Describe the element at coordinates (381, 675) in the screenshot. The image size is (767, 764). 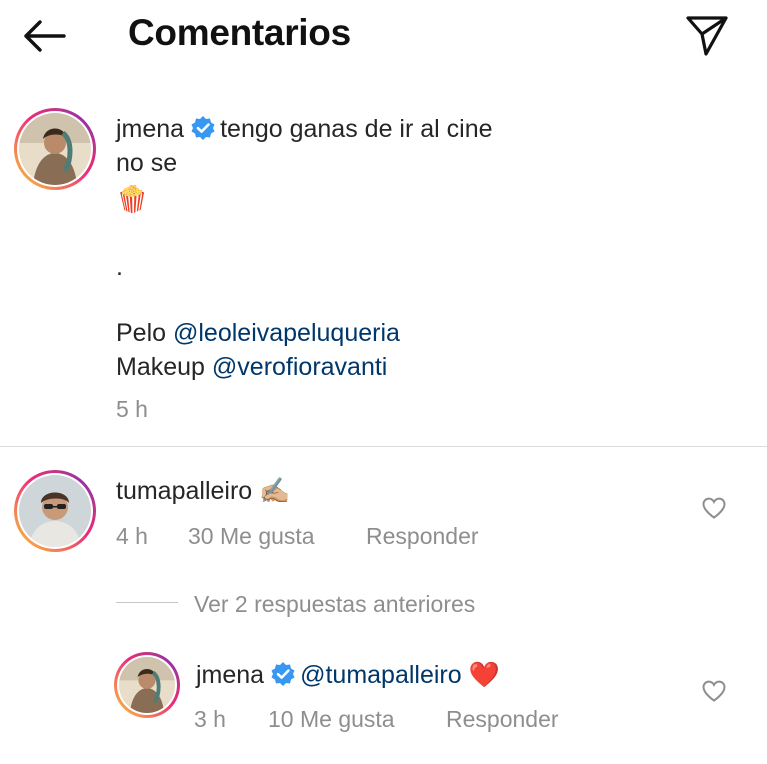
I see `reply-mention-link: @tumapalleiro` at that location.